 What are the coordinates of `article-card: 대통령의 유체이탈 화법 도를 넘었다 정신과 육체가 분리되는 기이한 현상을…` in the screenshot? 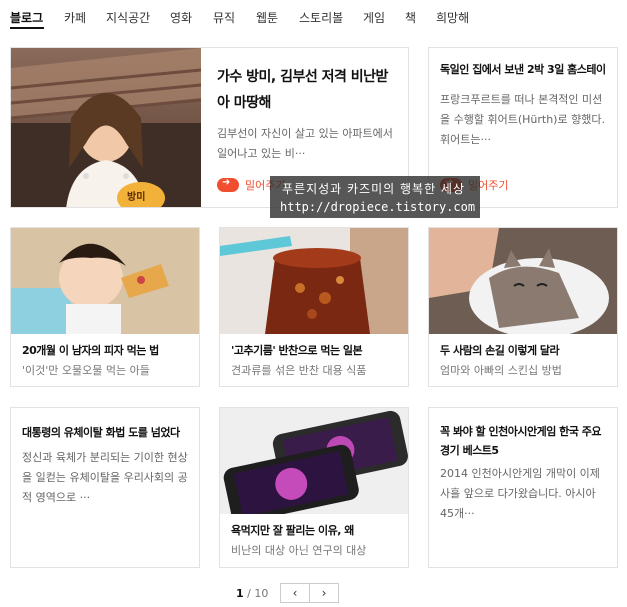 It's located at (105, 487).